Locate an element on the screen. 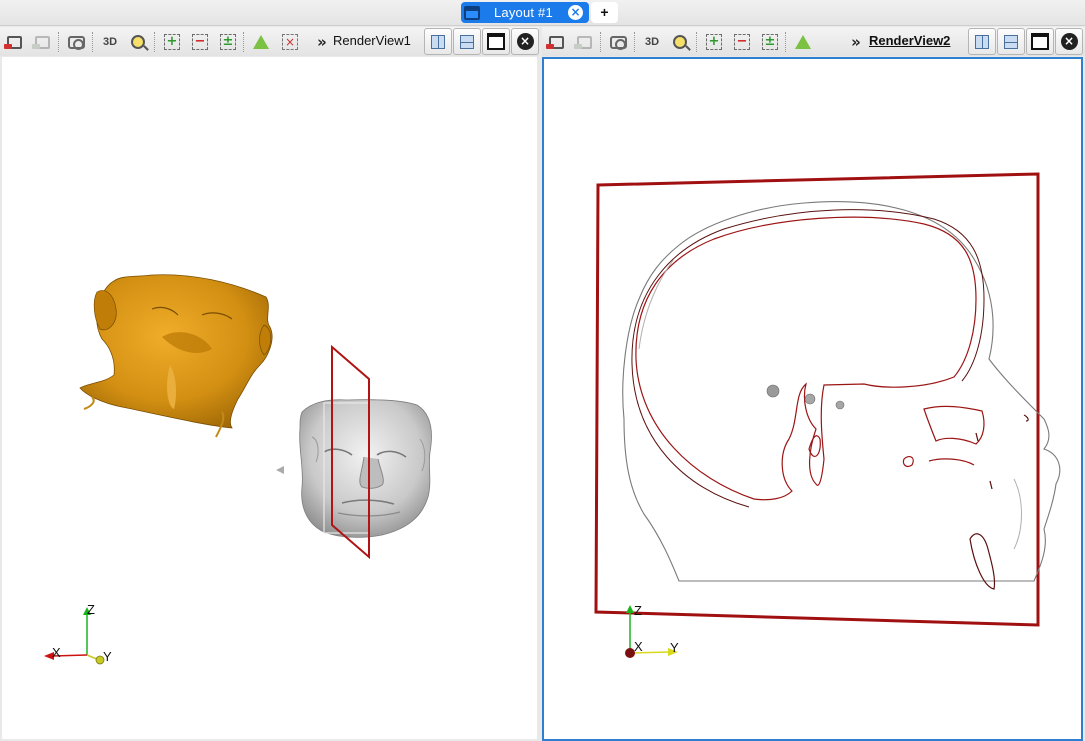 The image size is (1085, 741). view-title: RenderView1 is located at coordinates (372, 40).